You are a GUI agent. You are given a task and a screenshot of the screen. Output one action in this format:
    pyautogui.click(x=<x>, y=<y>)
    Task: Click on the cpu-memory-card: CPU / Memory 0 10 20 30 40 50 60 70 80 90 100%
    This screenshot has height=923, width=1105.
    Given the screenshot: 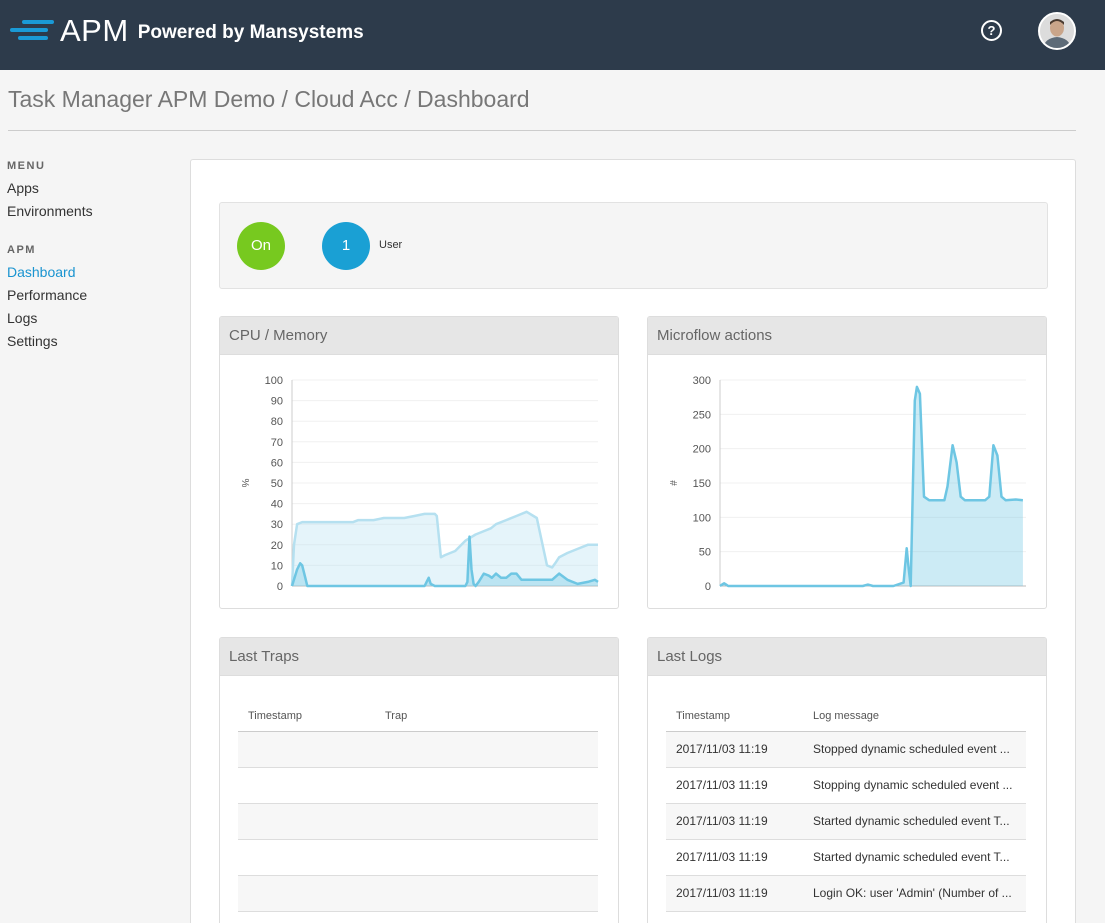 What is the action you would take?
    pyautogui.click(x=419, y=462)
    